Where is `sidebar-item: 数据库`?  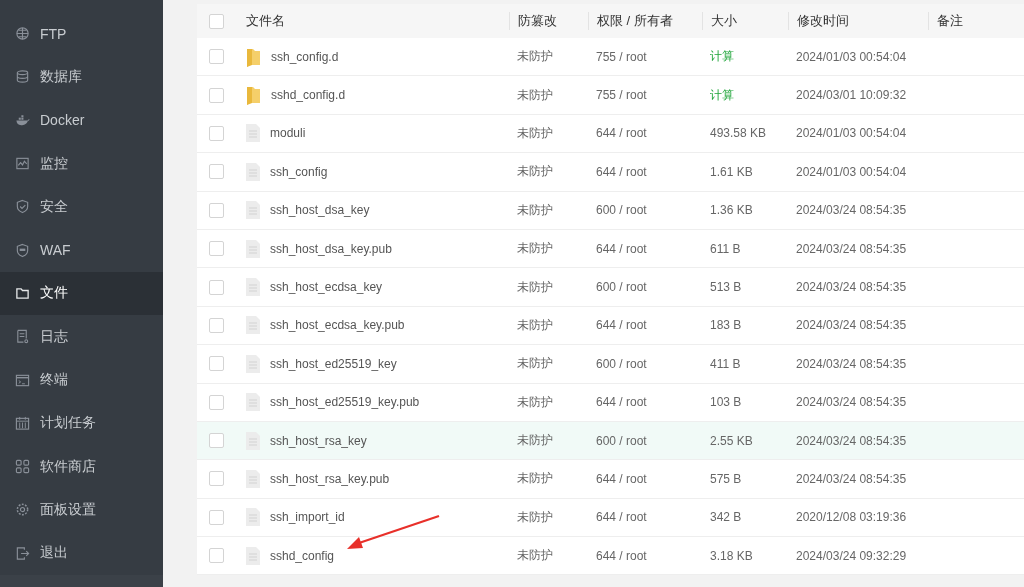
sidebar-item: 数据库 is located at coordinates (81, 77).